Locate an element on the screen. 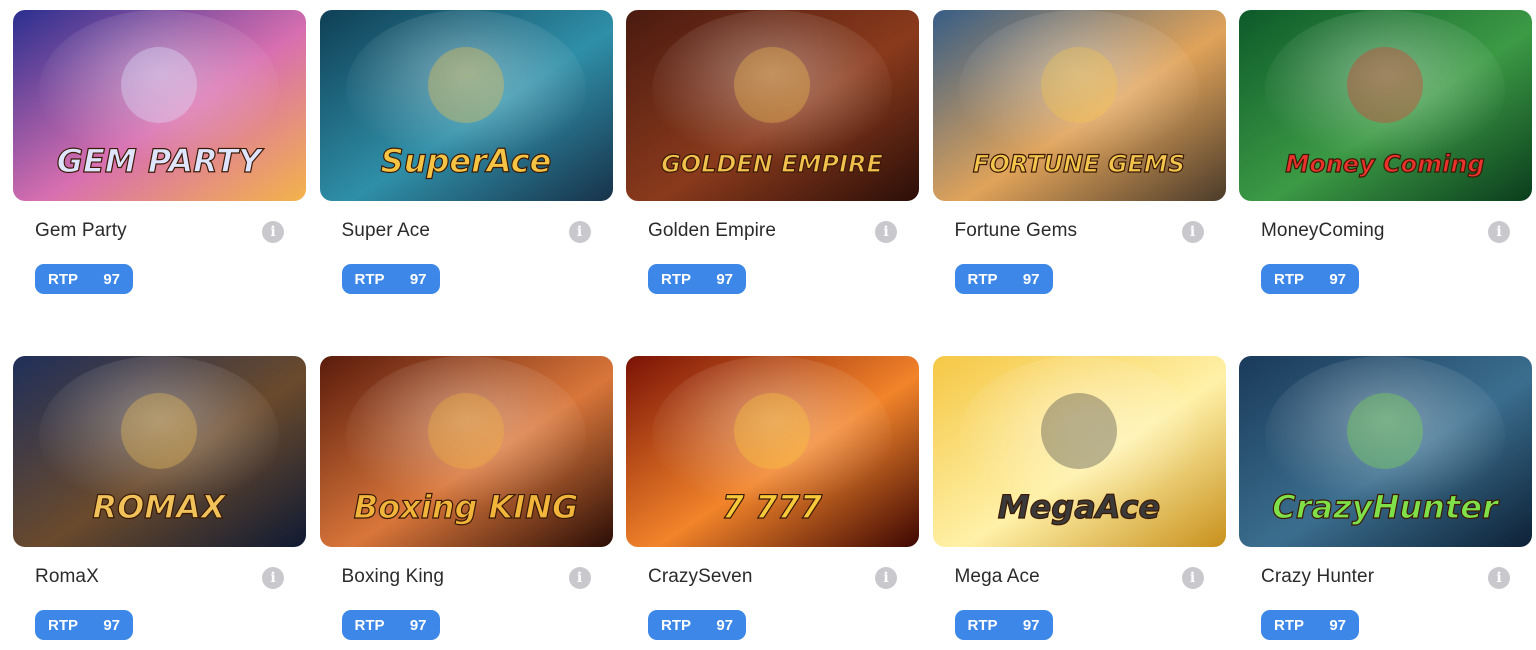  game-title: Gem Party is located at coordinates (81, 230).